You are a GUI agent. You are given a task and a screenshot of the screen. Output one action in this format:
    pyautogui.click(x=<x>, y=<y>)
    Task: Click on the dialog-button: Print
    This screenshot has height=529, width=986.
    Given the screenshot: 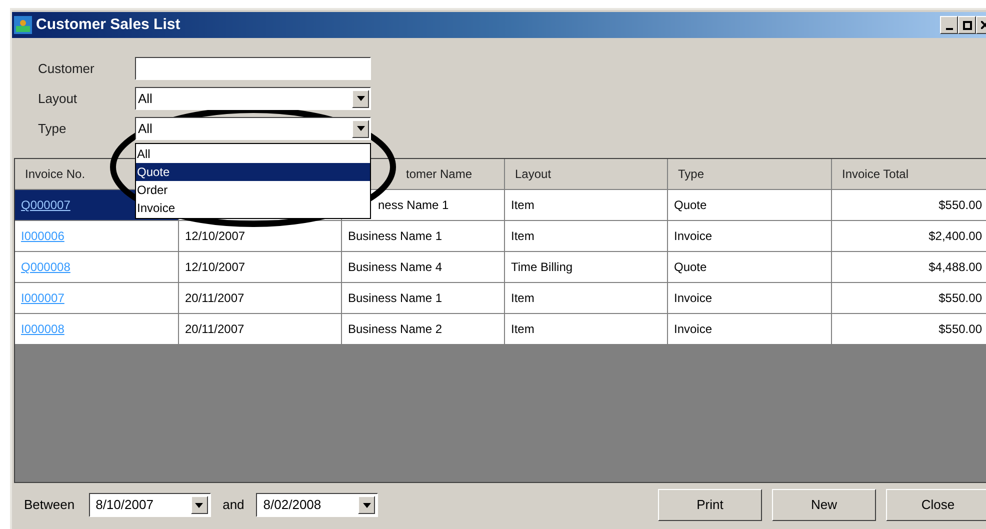 What is the action you would take?
    pyautogui.click(x=710, y=505)
    